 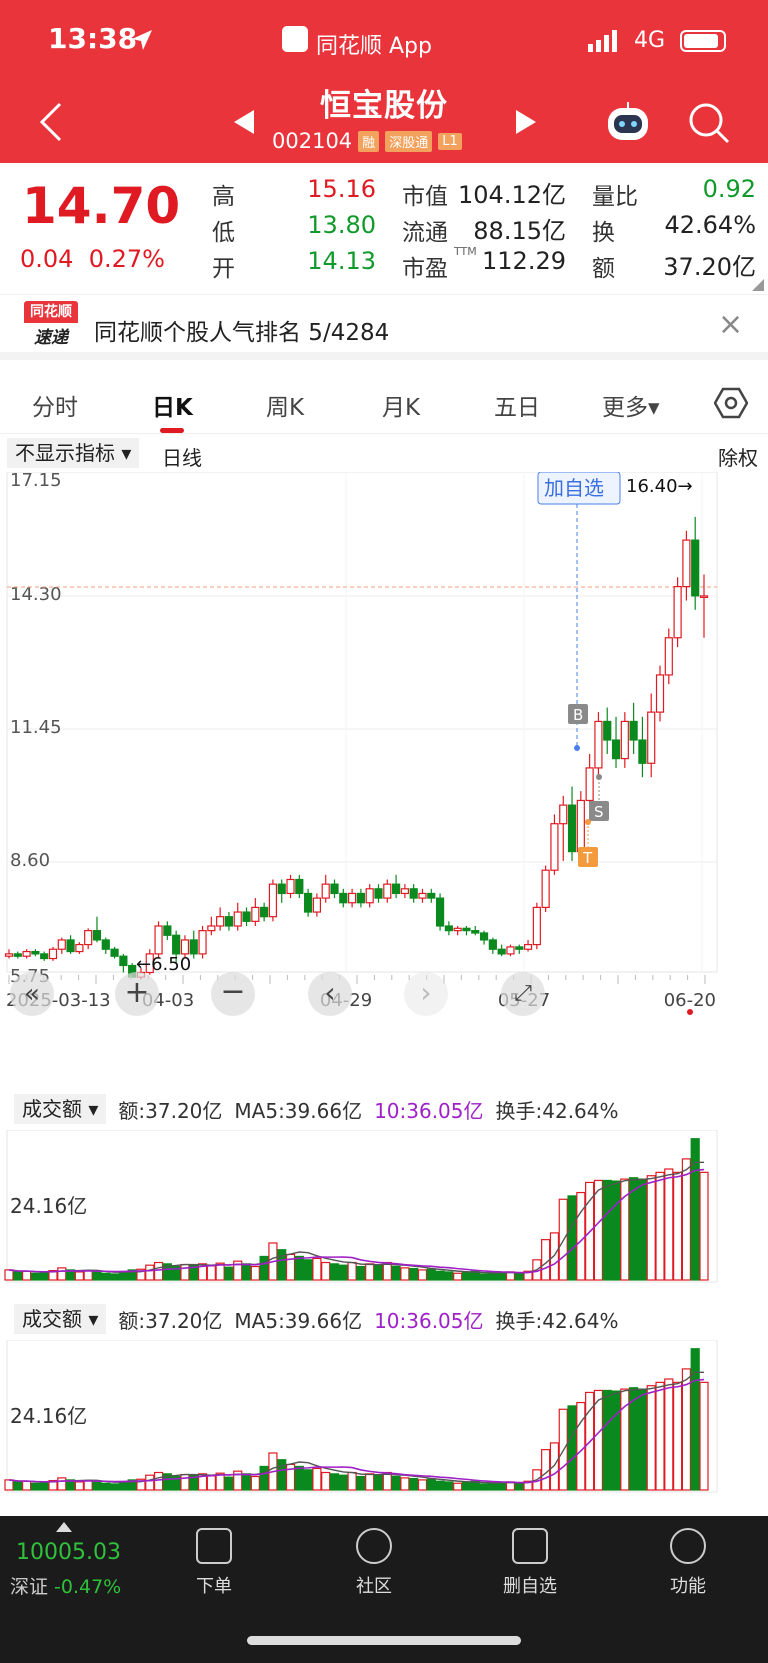 What do you see at coordinates (731, 403) in the screenshot?
I see `settings-hexagon-icon` at bounding box center [731, 403].